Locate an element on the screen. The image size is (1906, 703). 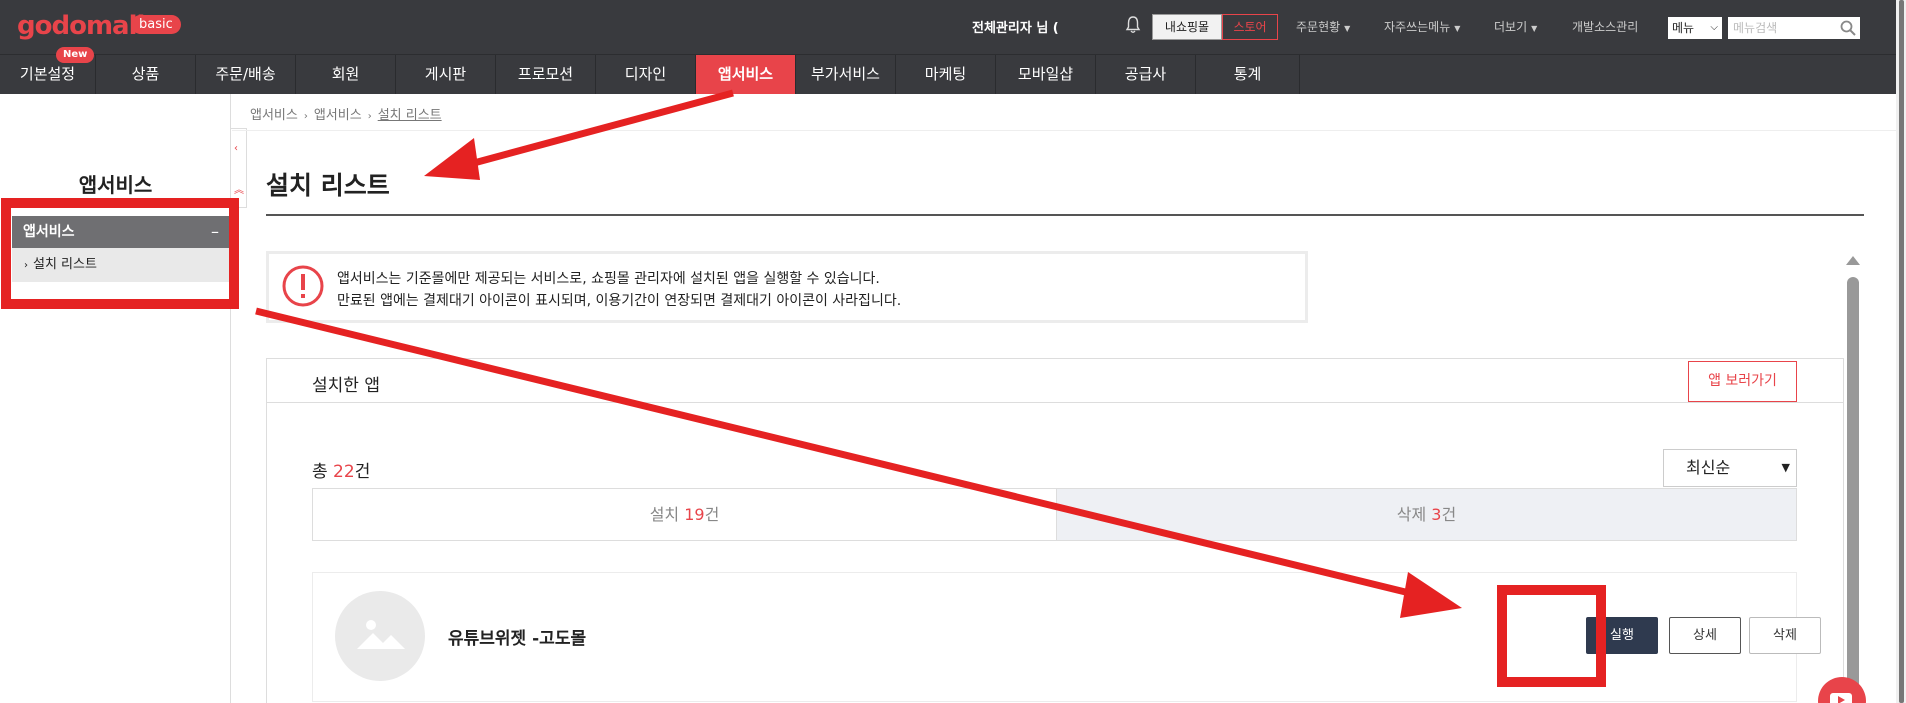
app-thumbnail is located at coordinates (380, 636).